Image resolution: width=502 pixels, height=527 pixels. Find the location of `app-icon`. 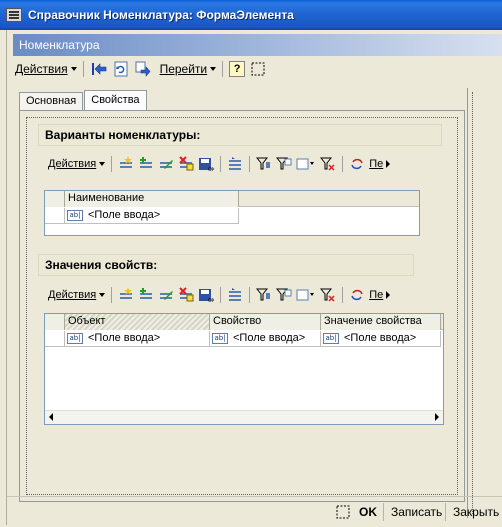

app-icon is located at coordinates (14, 15).